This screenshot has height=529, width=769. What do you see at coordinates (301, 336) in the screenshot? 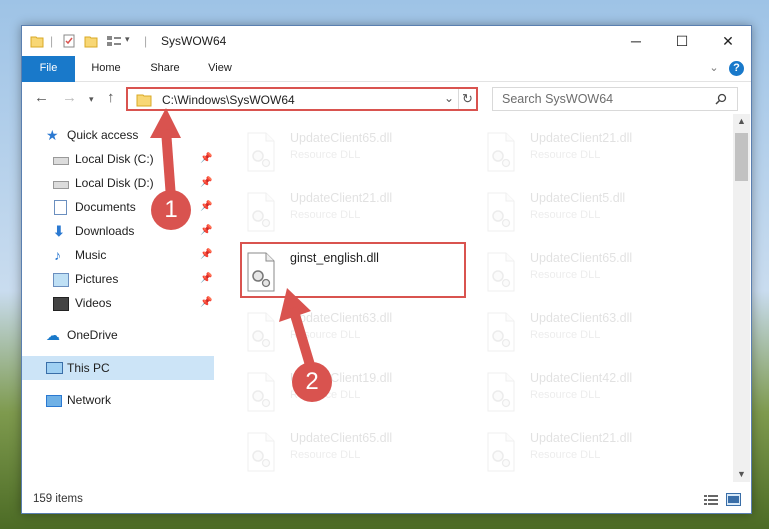
I see `arrow-2-shaft` at bounding box center [301, 336].